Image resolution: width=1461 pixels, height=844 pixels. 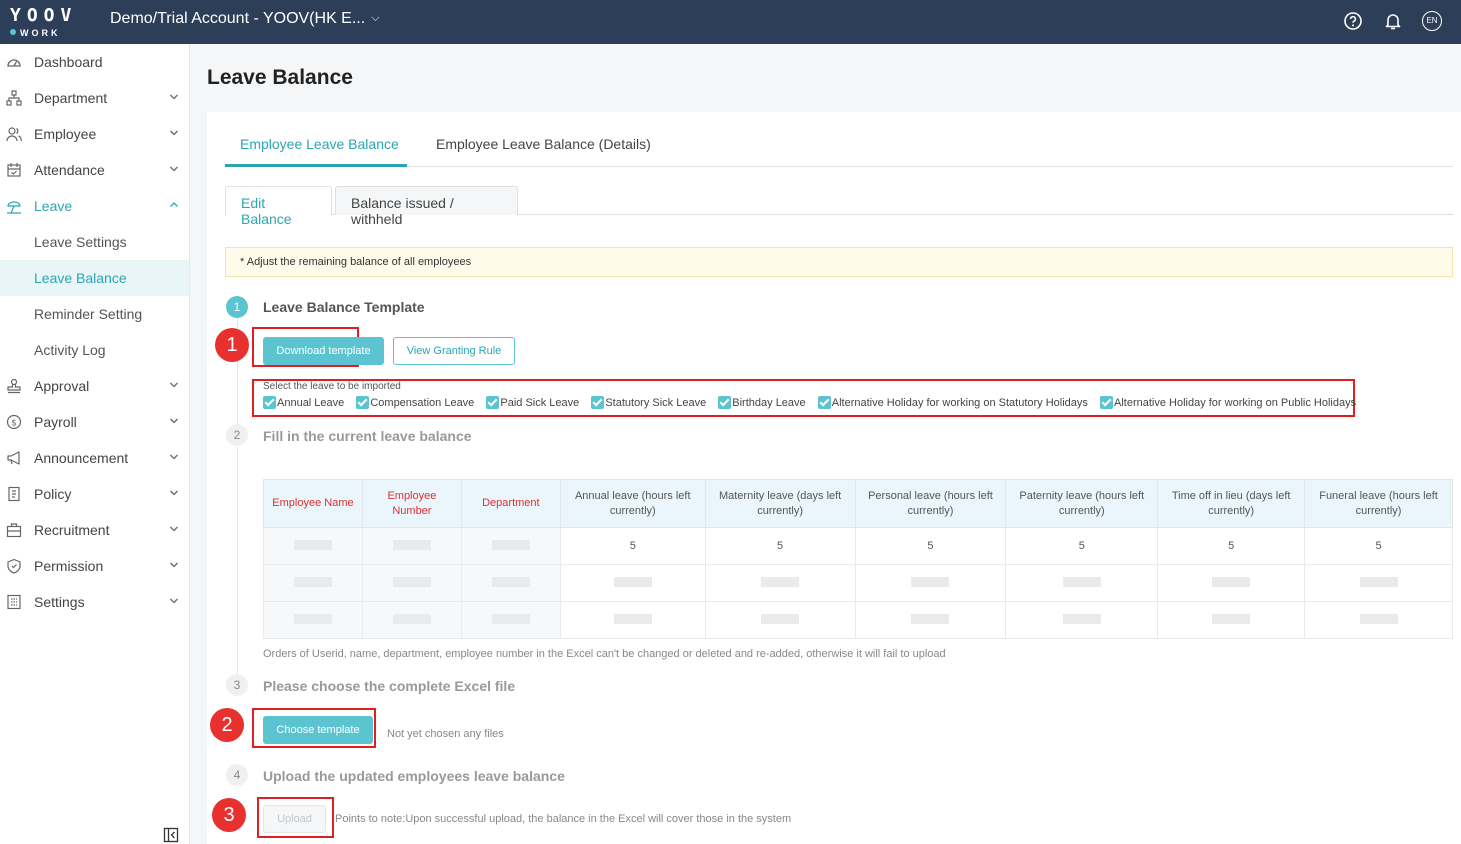 What do you see at coordinates (237, 685) in the screenshot?
I see `step-number-3: 3` at bounding box center [237, 685].